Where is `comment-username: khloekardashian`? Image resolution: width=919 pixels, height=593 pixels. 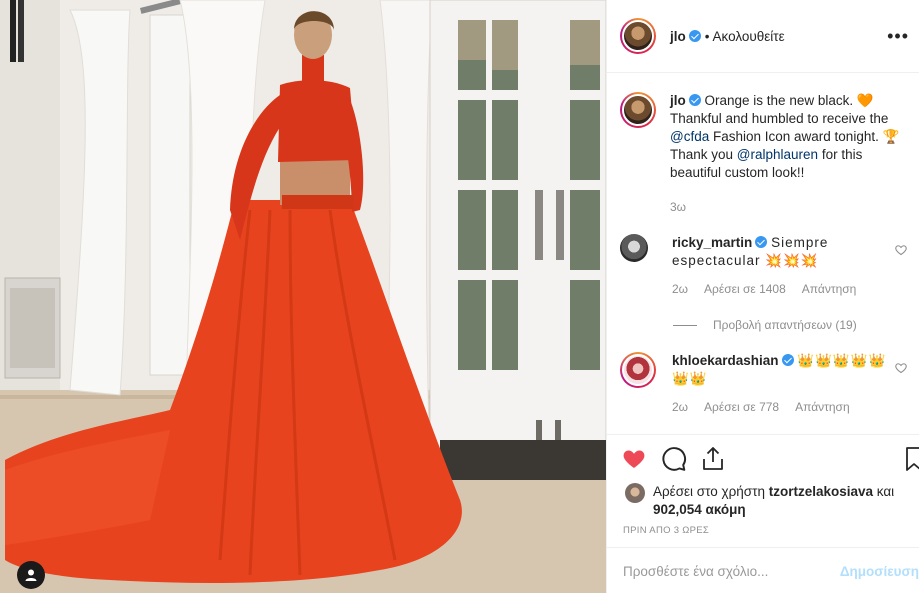
comment-username: khloekardashian is located at coordinates (725, 360).